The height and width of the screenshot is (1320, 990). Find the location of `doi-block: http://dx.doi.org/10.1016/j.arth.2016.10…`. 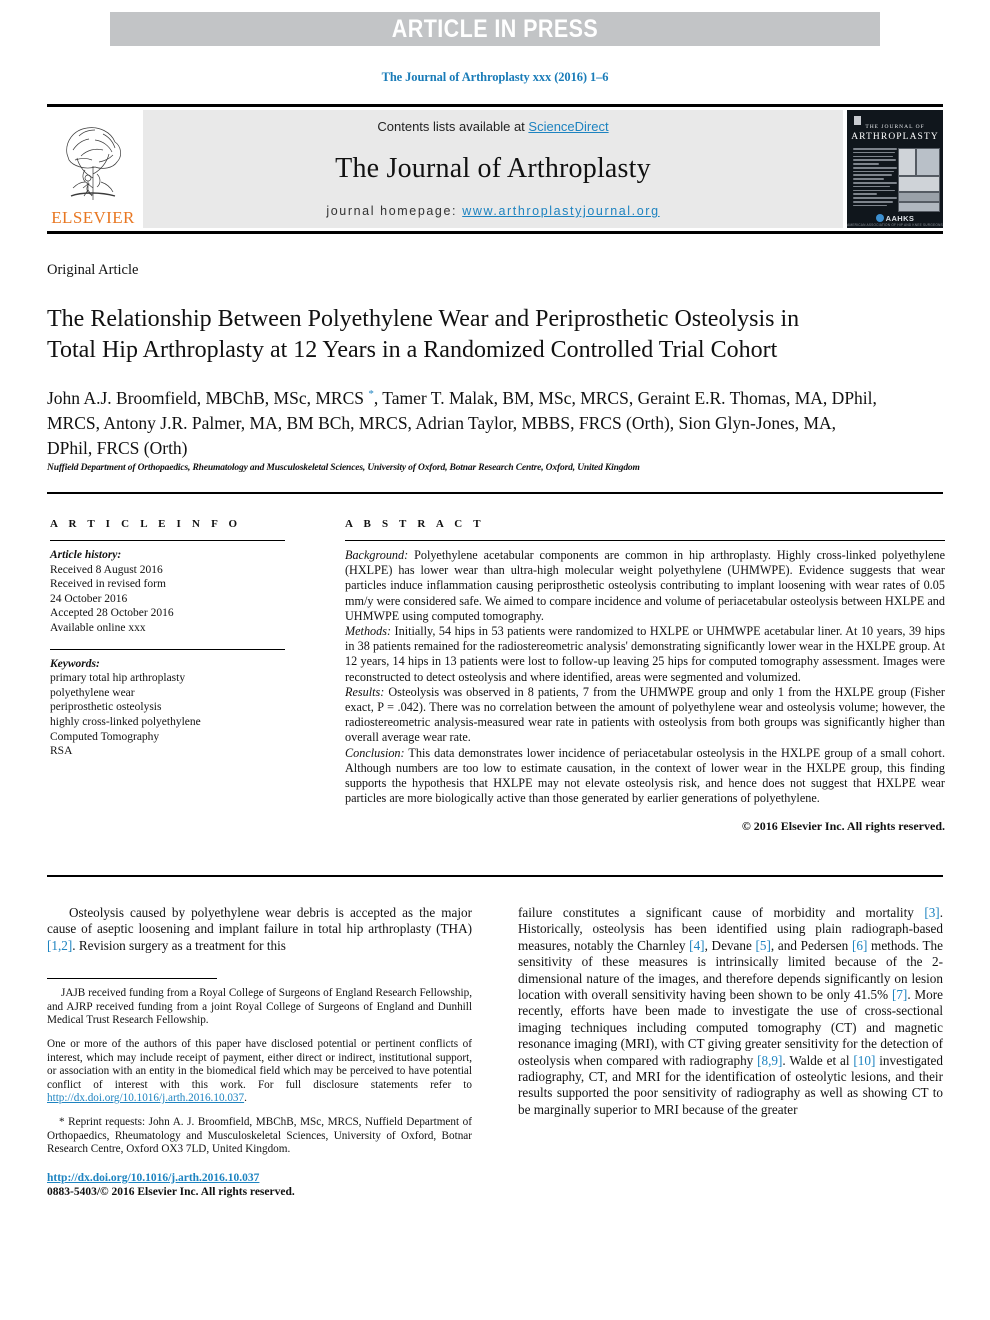

doi-block: http://dx.doi.org/10.1016/j.arth.2016.10… is located at coordinates (259, 1185).